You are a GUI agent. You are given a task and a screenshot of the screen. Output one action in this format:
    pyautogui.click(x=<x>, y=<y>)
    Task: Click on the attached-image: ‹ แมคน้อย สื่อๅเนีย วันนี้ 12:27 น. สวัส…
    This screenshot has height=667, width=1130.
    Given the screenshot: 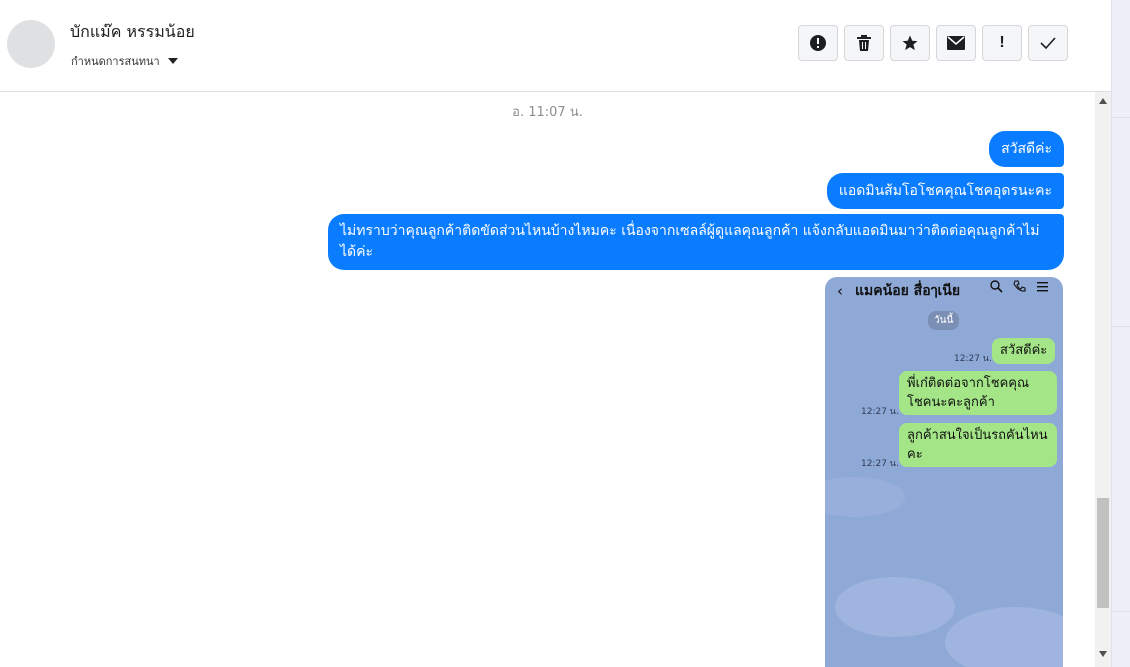 What is the action you would take?
    pyautogui.click(x=944, y=472)
    